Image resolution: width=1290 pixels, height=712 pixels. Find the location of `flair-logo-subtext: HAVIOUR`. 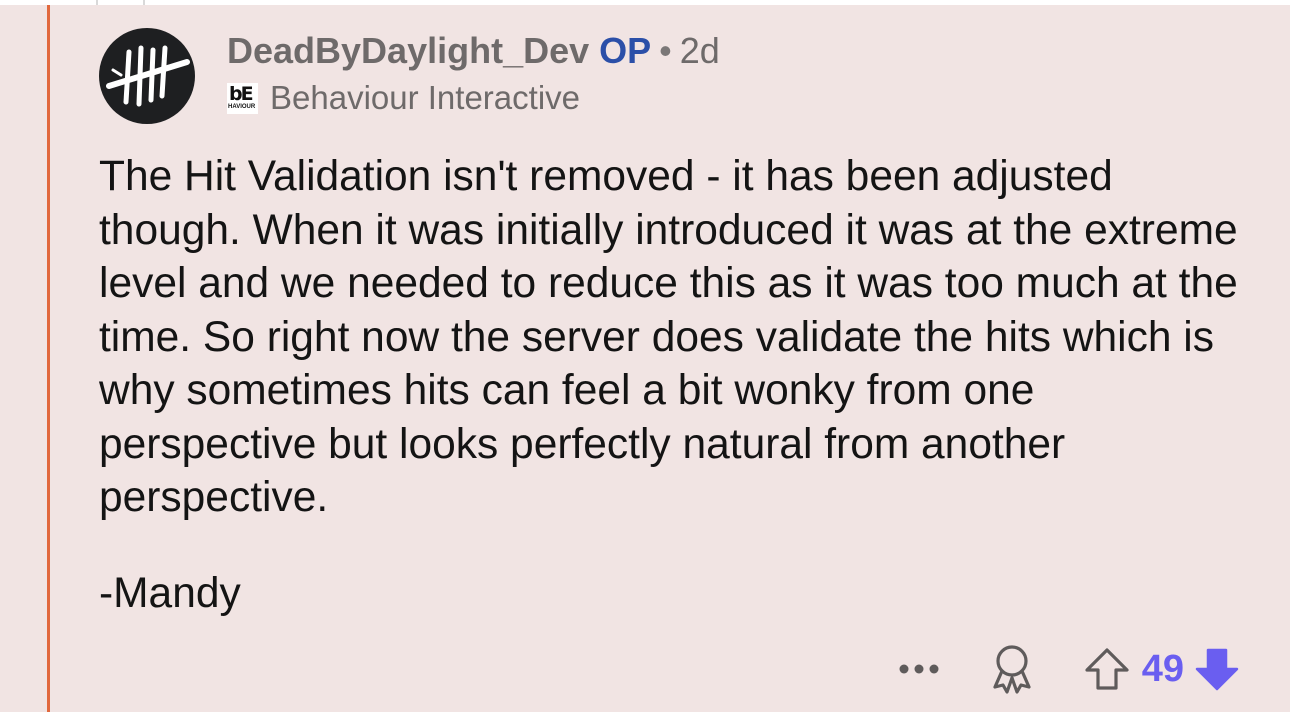

flair-logo-subtext: HAVIOUR is located at coordinates (242, 106).